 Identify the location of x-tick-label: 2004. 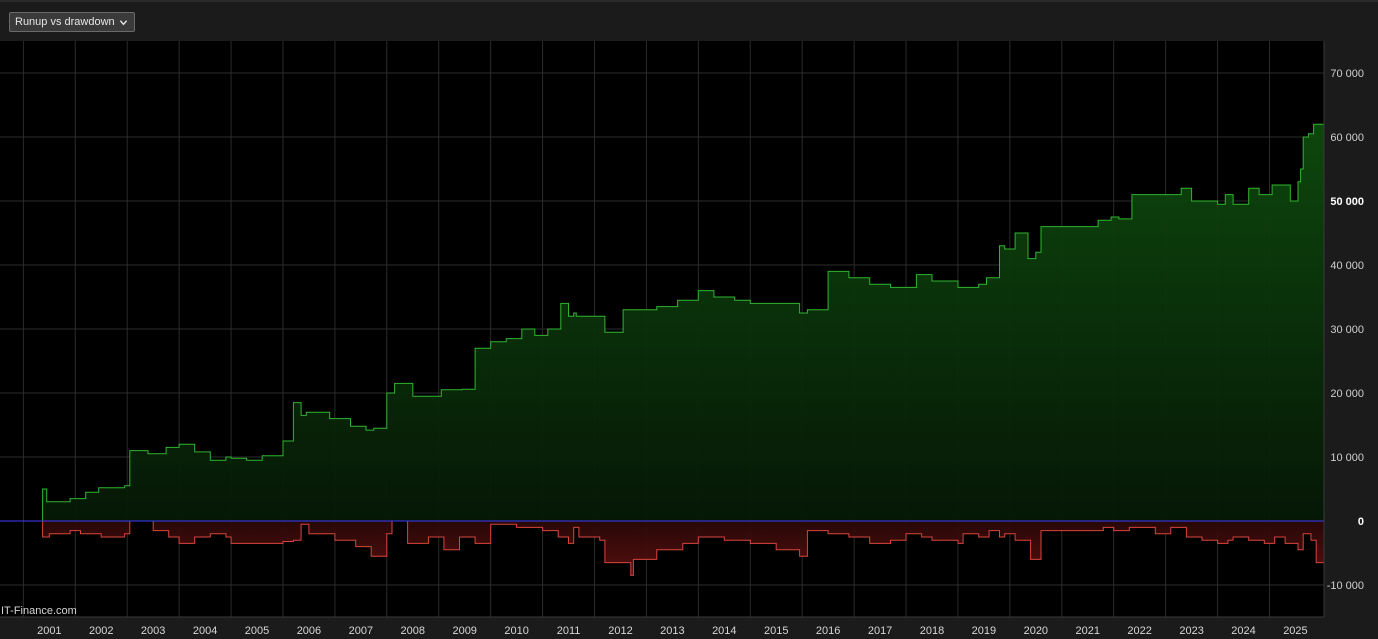
(205, 631).